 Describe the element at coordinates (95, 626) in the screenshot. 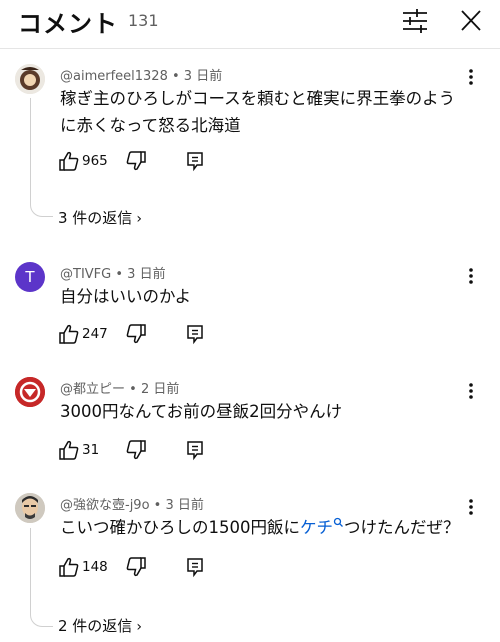

I see `replies-label: 2 件の返信` at that location.